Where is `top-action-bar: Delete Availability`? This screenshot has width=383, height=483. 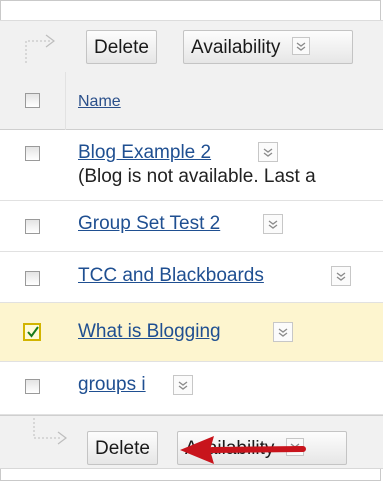 top-action-bar: Delete Availability is located at coordinates (191, 47).